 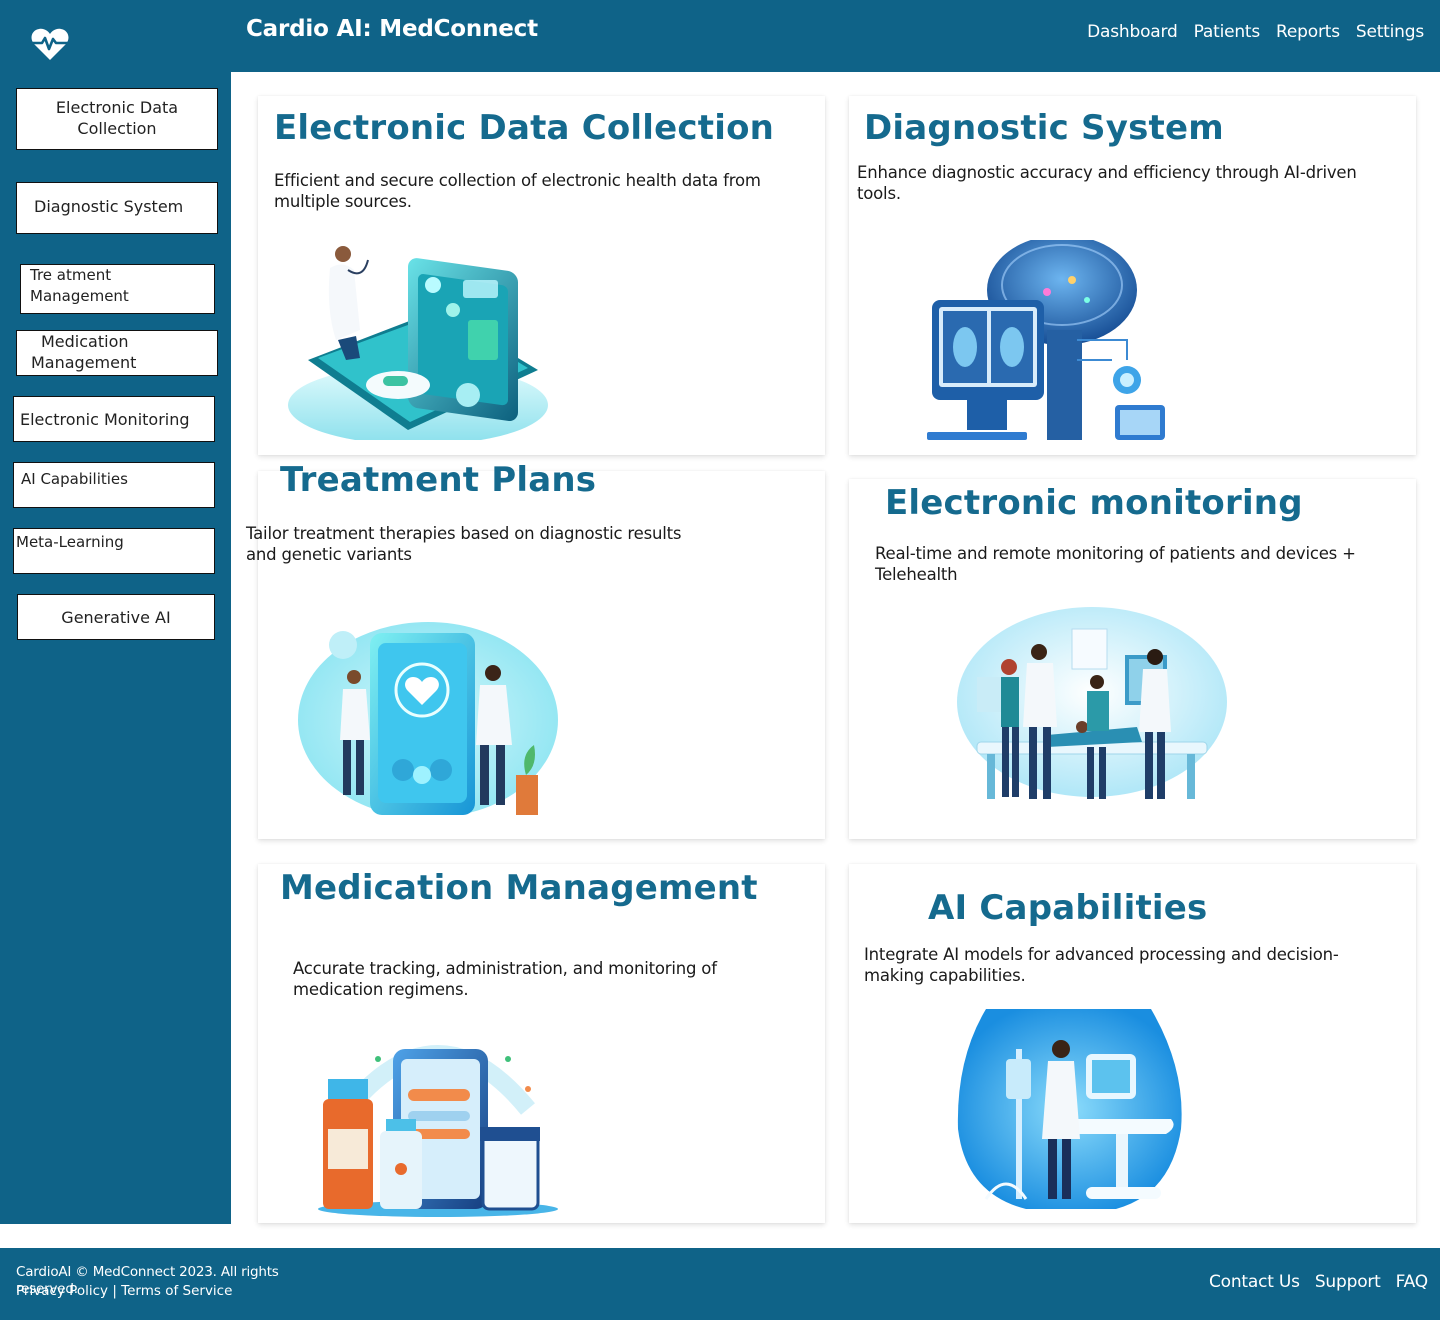 What do you see at coordinates (1390, 32) in the screenshot?
I see `nav-settings: Settings` at bounding box center [1390, 32].